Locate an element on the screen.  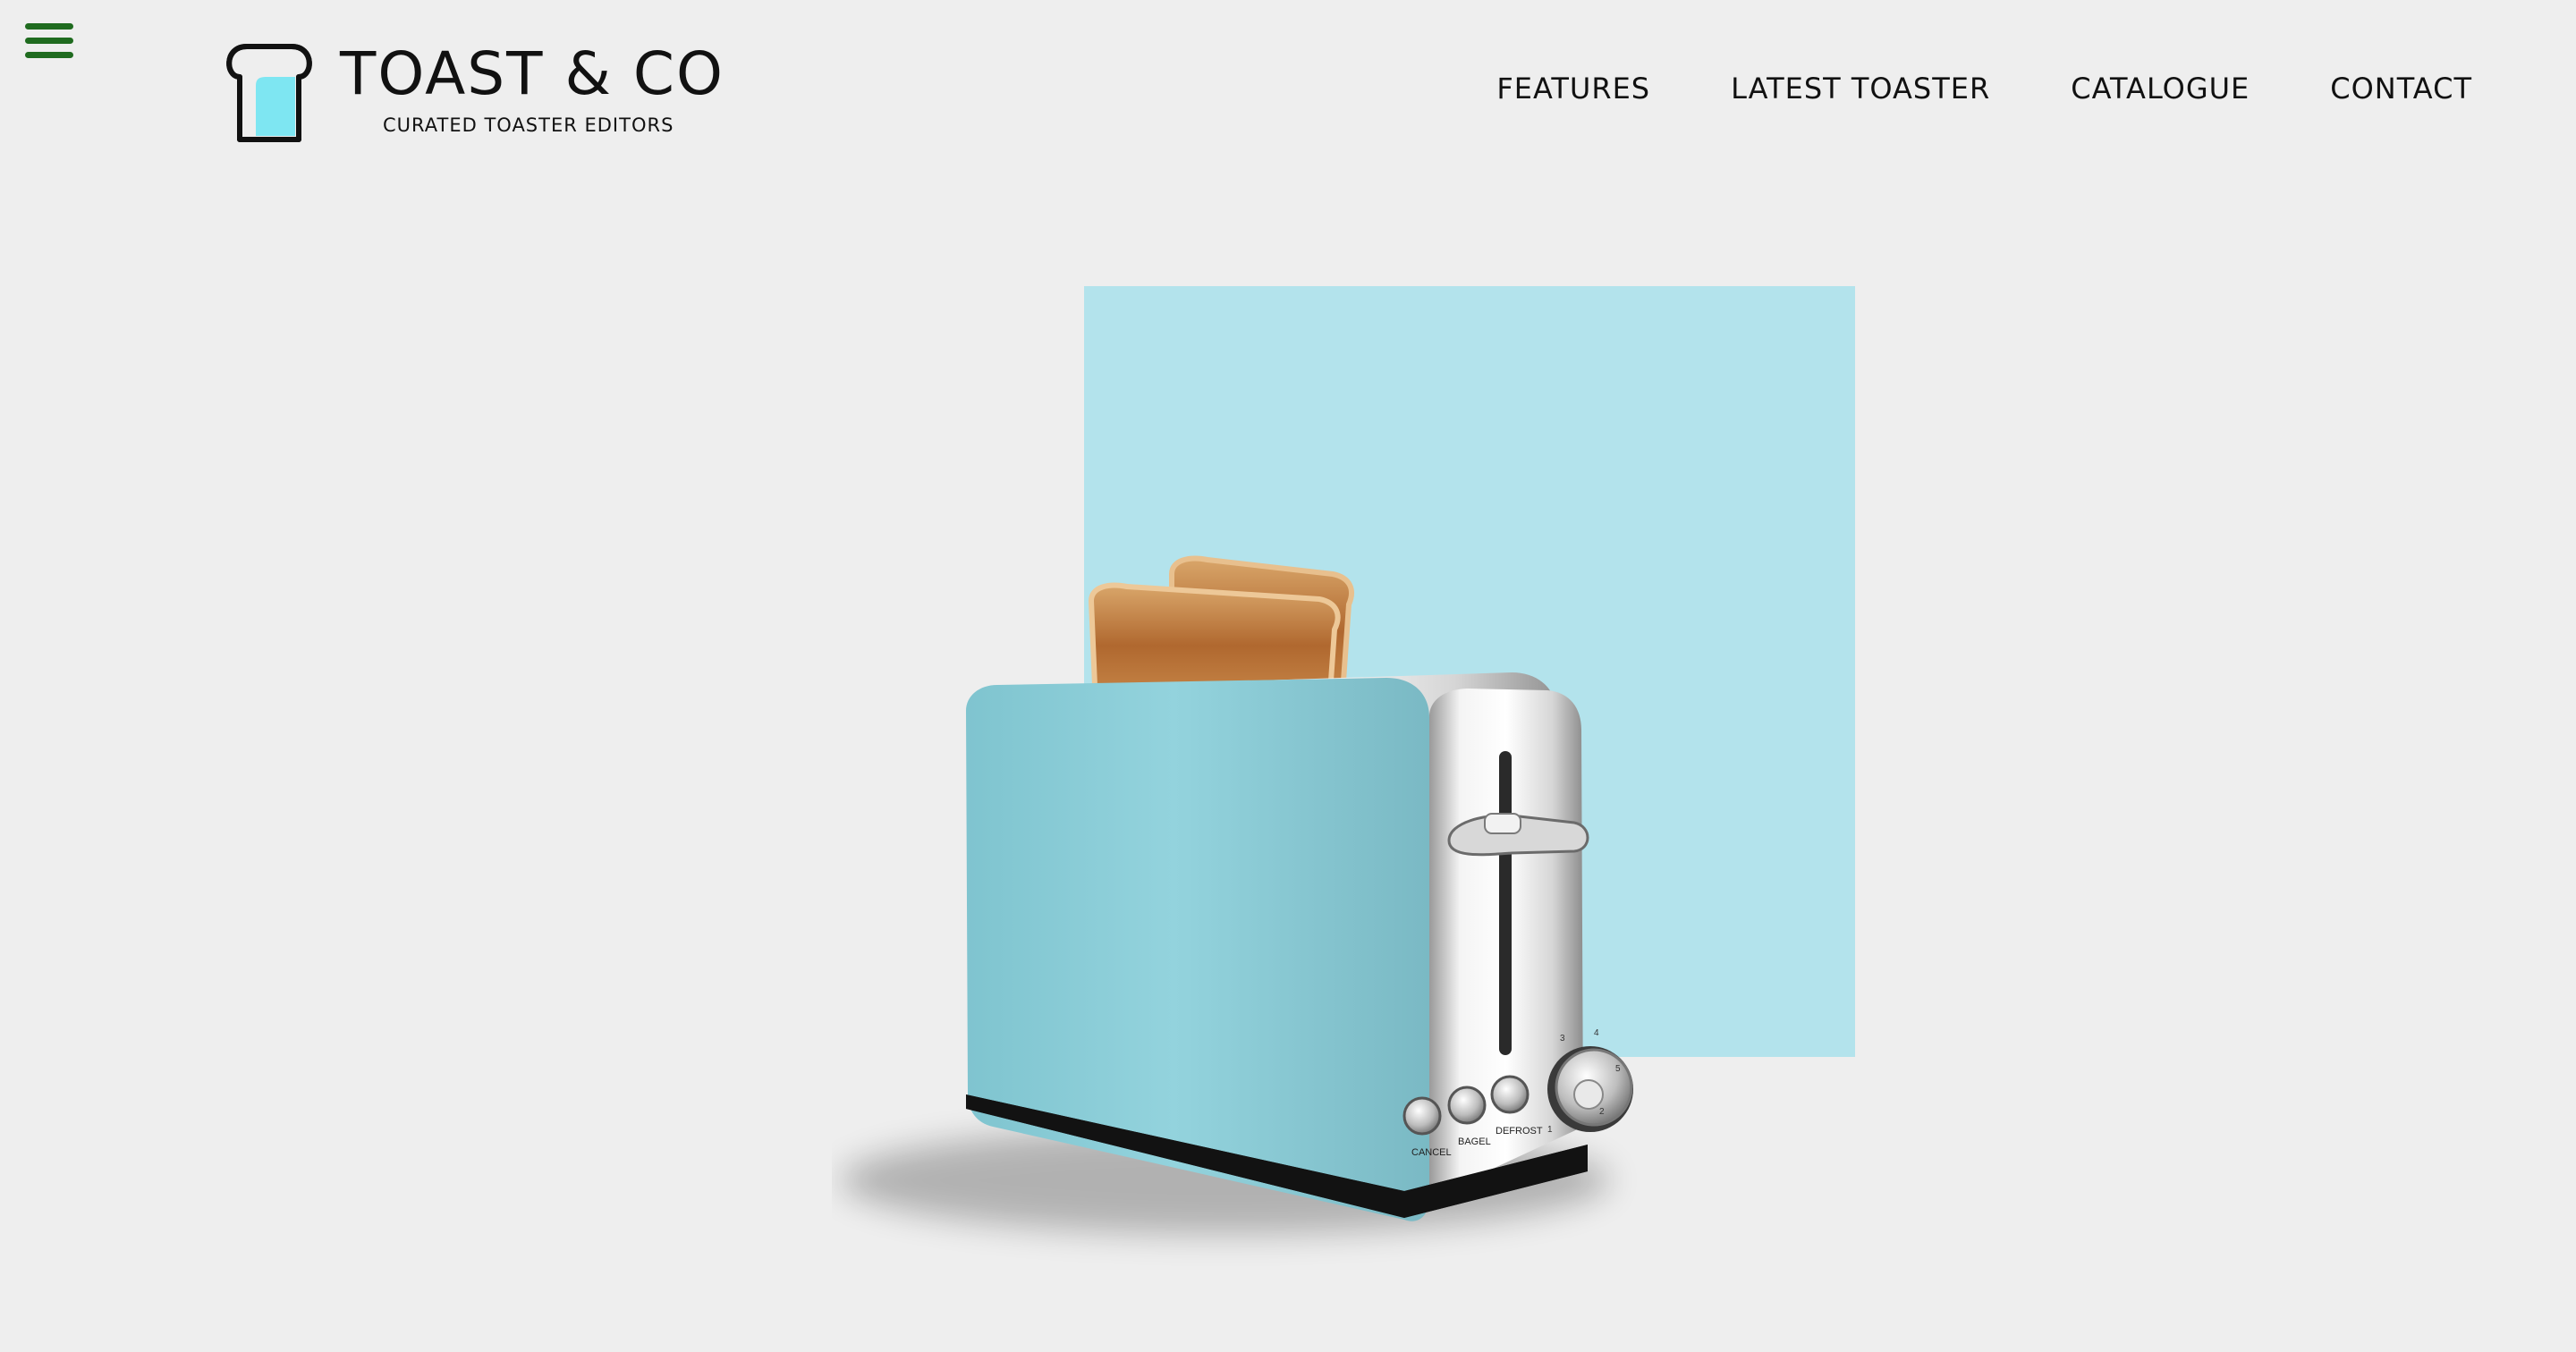
toaster-label-bagel: BAGEL is located at coordinates (1474, 1142).